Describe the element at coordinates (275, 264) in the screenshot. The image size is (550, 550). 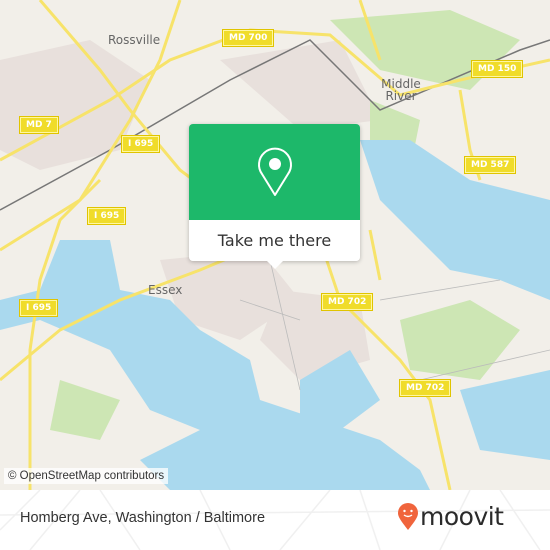
I see `popup-pointer` at that location.